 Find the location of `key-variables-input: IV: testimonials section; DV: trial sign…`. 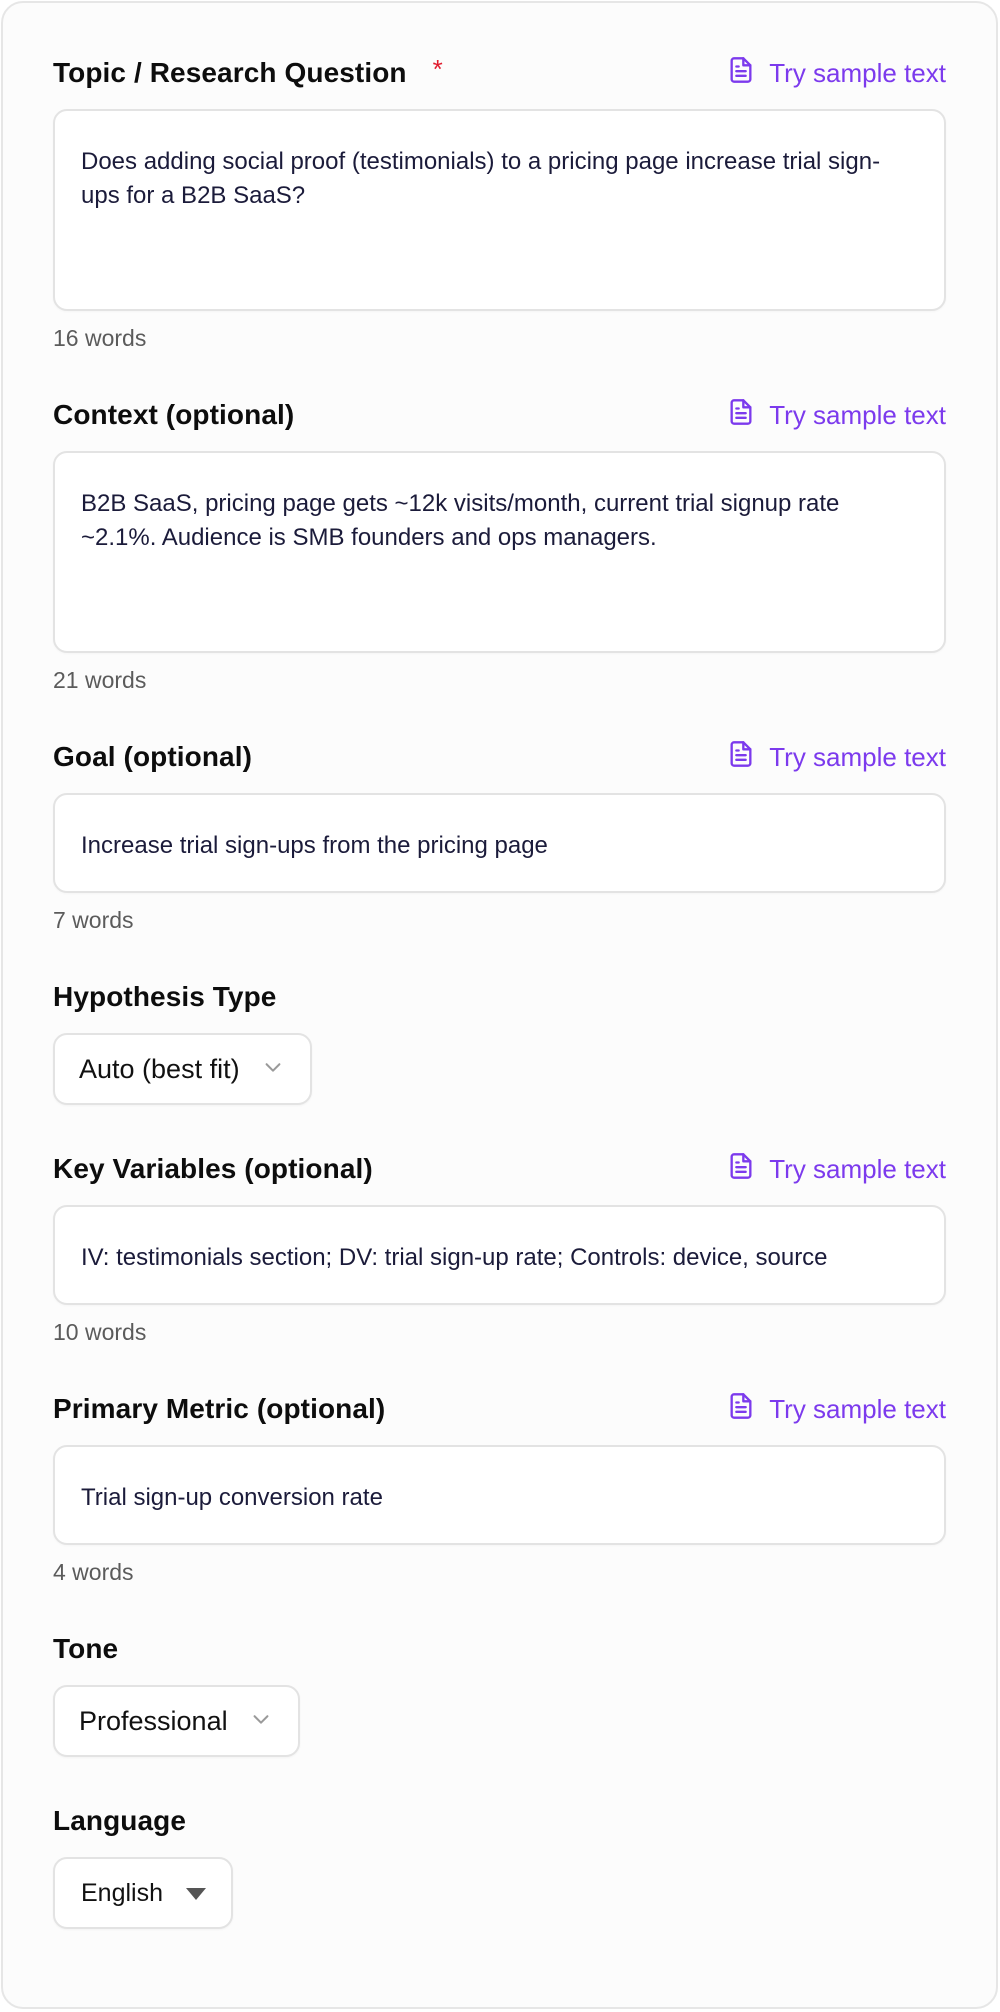

key-variables-input: IV: testimonials section; DV: trial sign… is located at coordinates (499, 1255).